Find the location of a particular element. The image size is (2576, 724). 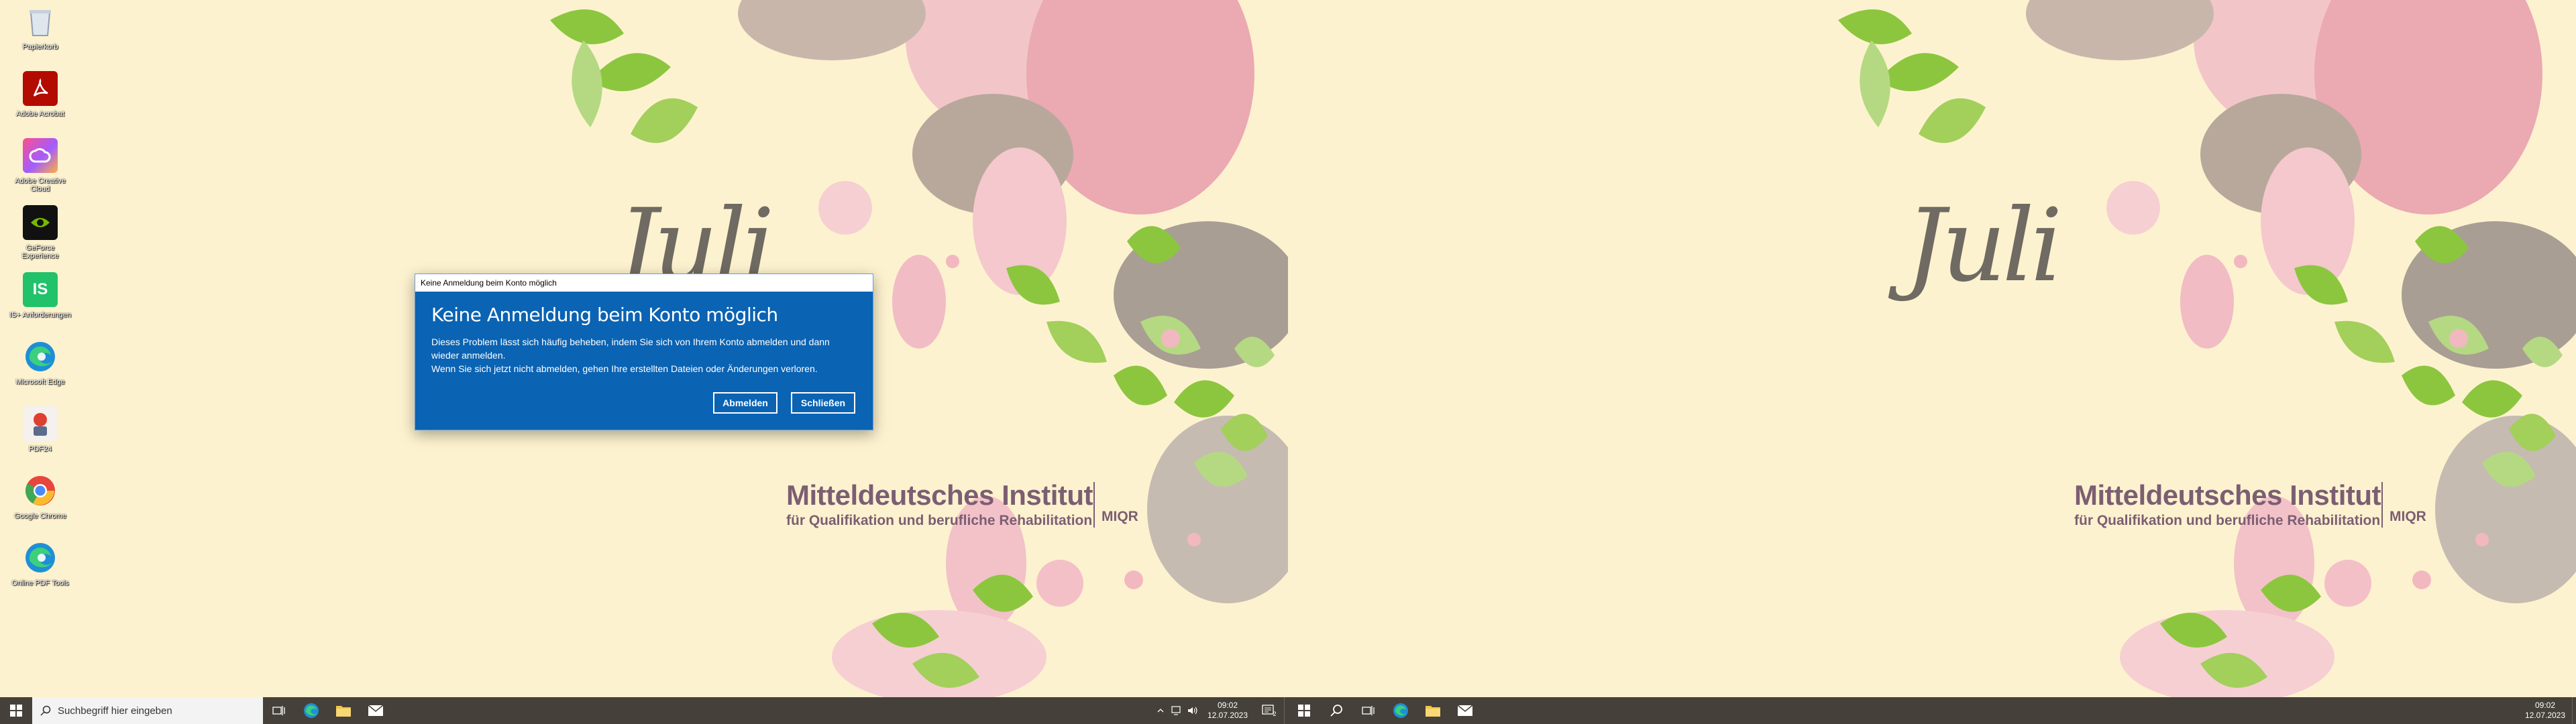

desktop-icon-label: GeForce Experience is located at coordinates (40, 252).